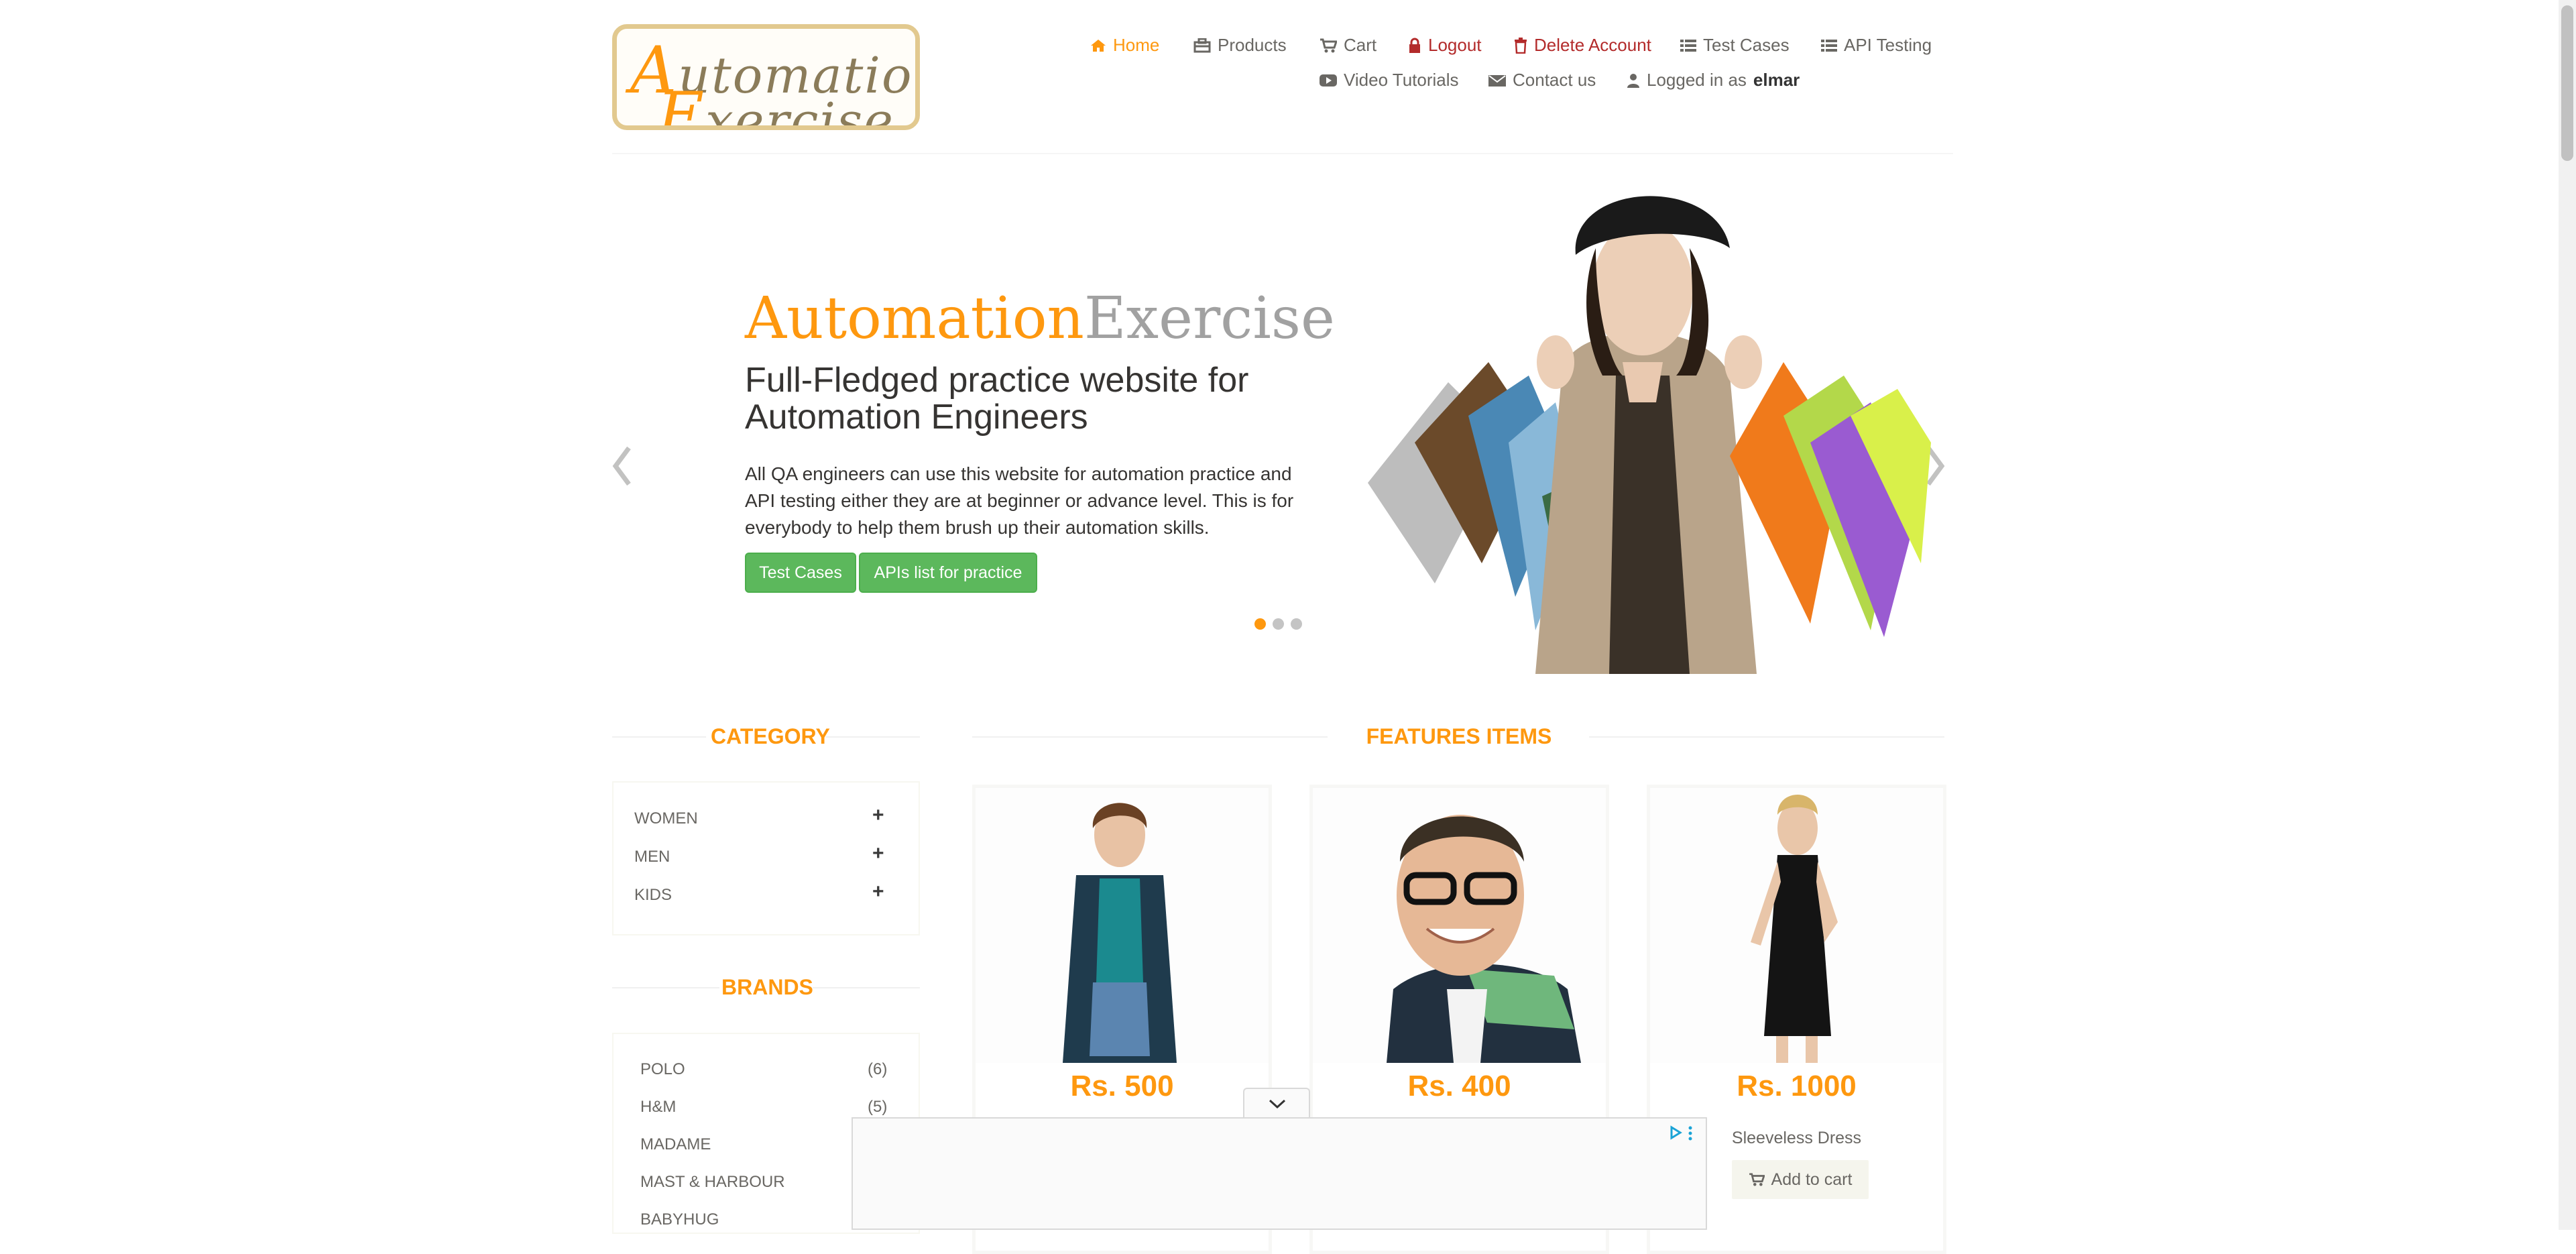 The height and width of the screenshot is (1254, 2576). What do you see at coordinates (1497, 80) in the screenshot?
I see `envelope-icon` at bounding box center [1497, 80].